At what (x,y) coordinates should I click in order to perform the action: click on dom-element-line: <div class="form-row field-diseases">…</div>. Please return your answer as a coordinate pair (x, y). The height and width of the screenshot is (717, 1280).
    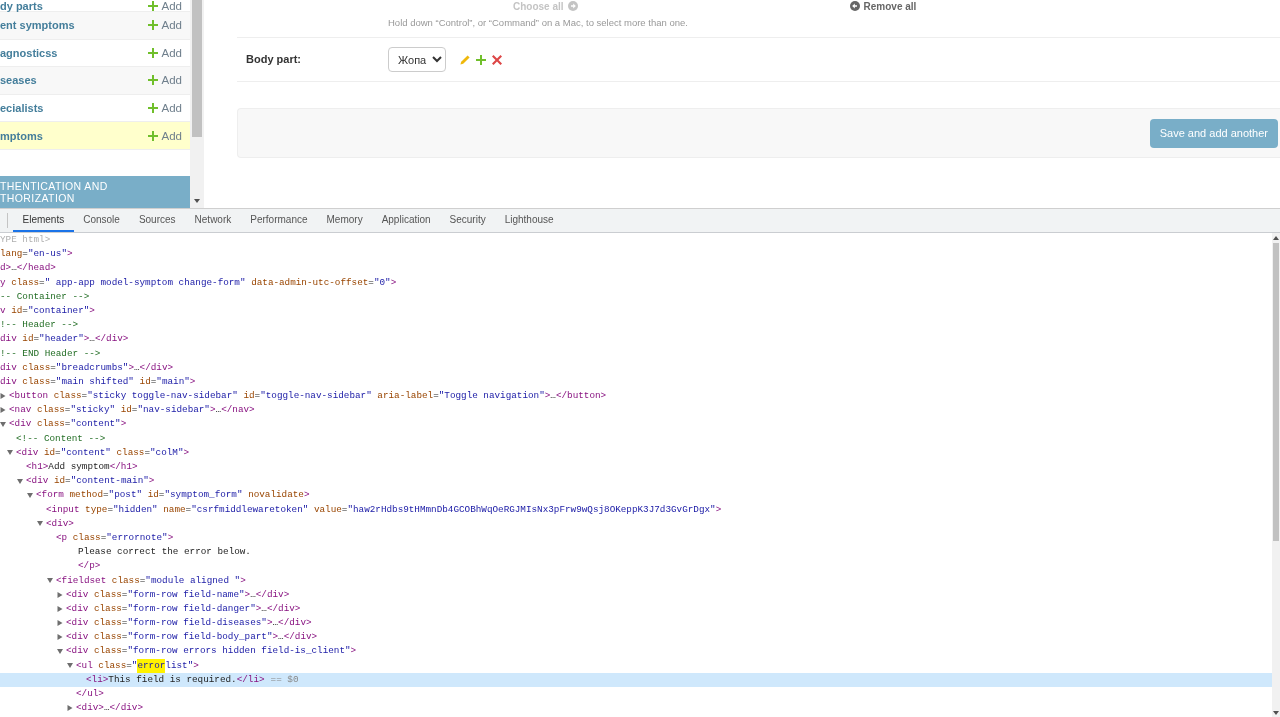
    Looking at the image, I should click on (184, 623).